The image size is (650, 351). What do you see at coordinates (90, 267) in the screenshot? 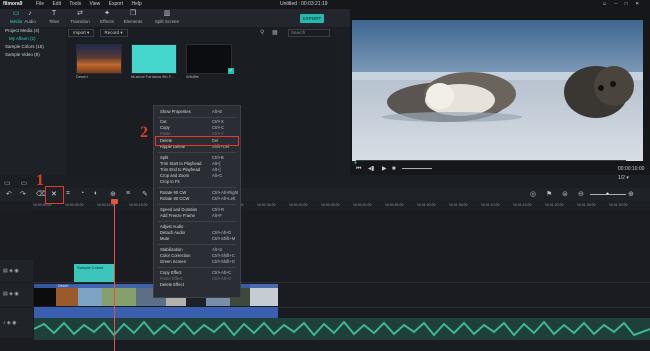
I see `title-clip-label: Sample Colors` at bounding box center [90, 267].